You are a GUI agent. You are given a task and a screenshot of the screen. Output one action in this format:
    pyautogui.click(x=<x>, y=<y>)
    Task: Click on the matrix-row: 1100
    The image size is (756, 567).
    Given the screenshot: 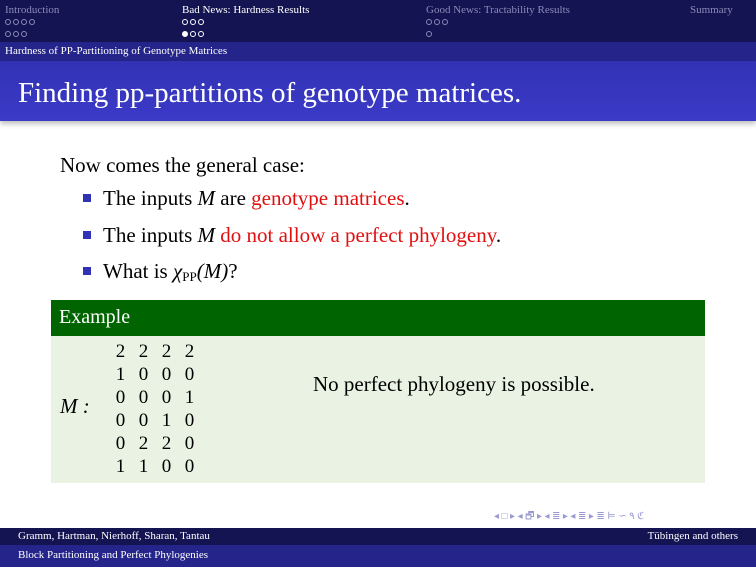 What is the action you would take?
    pyautogui.click(x=155, y=466)
    